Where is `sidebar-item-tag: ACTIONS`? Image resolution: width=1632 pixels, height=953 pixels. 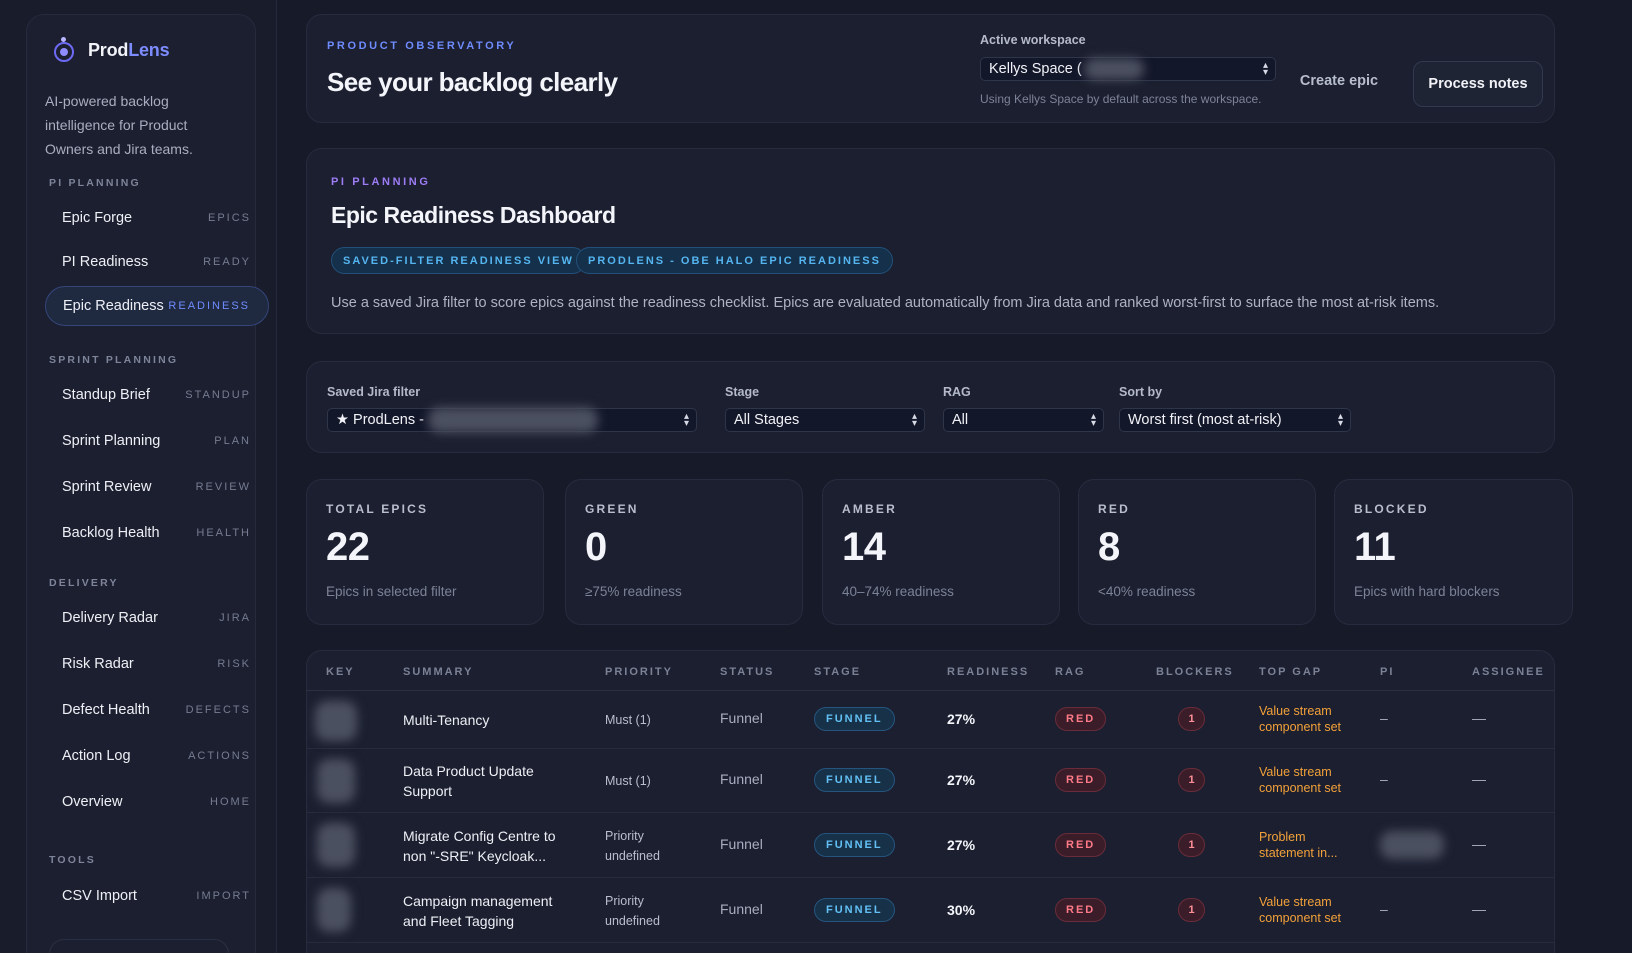 sidebar-item-tag: ACTIONS is located at coordinates (219, 756).